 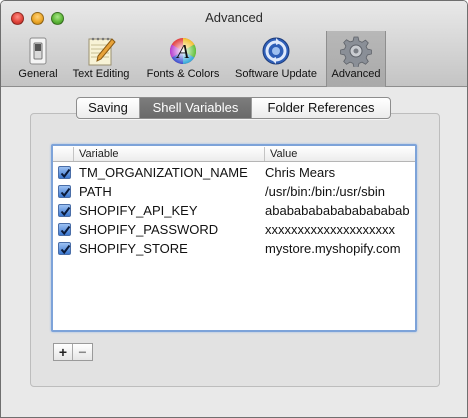 What do you see at coordinates (321, 108) in the screenshot?
I see `tab-folder-references: Folder References` at bounding box center [321, 108].